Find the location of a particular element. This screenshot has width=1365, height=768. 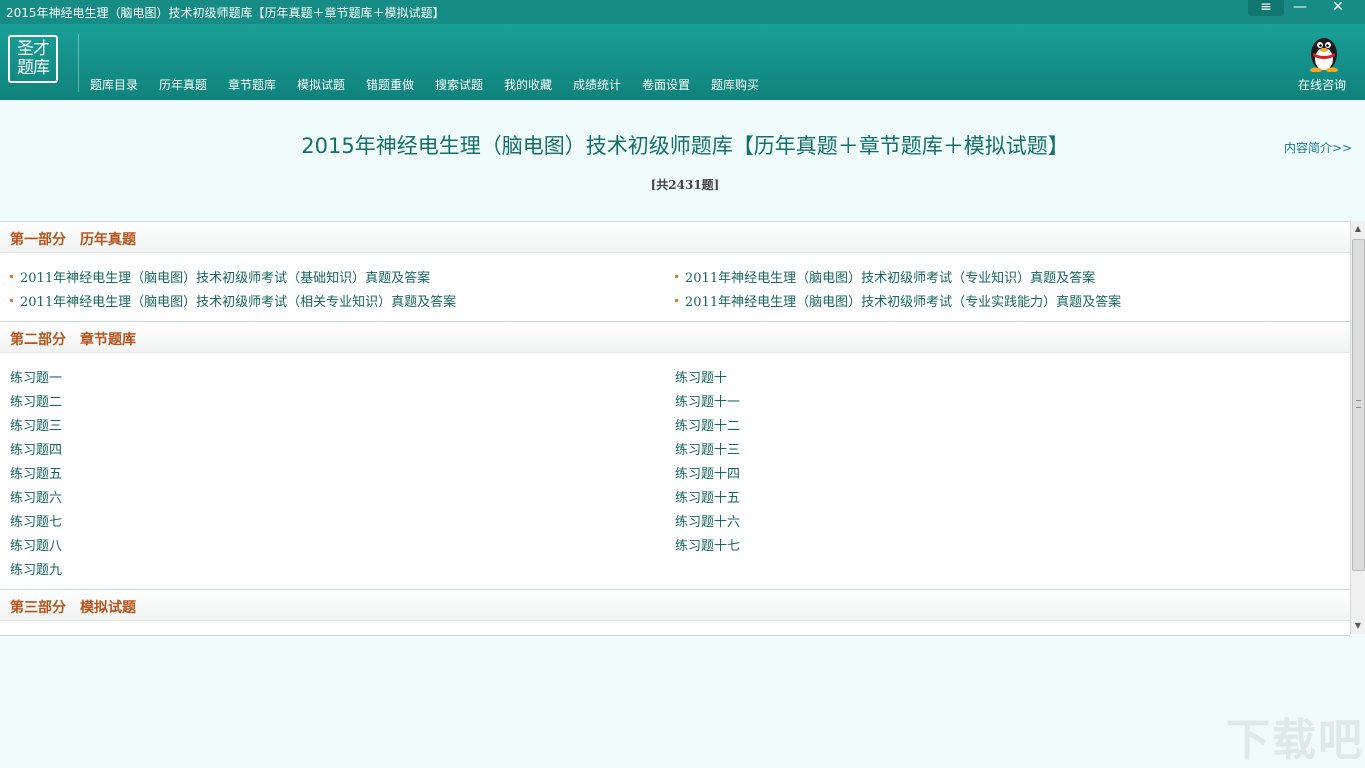

nav-item-past-exams: 历年真题 is located at coordinates (183, 84).